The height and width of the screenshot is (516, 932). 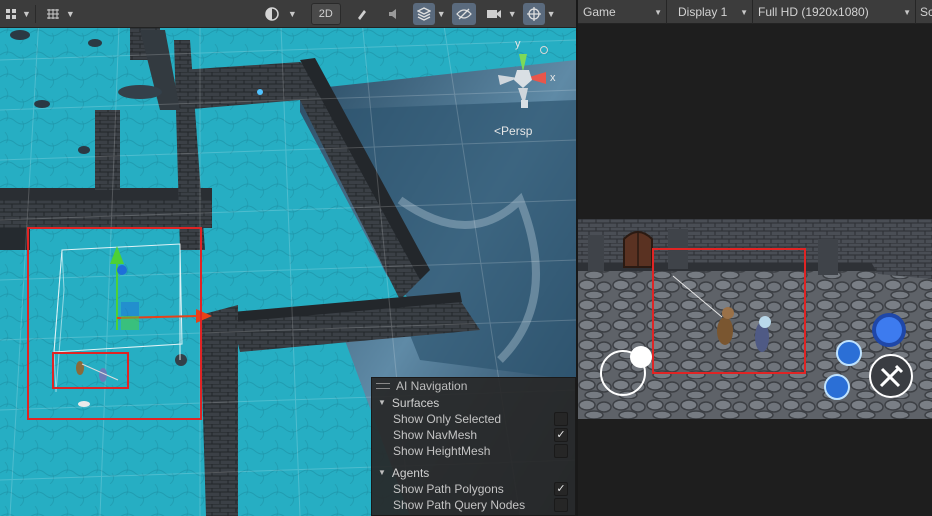 What do you see at coordinates (394, 14) in the screenshot?
I see `audio-icon` at bounding box center [394, 14].